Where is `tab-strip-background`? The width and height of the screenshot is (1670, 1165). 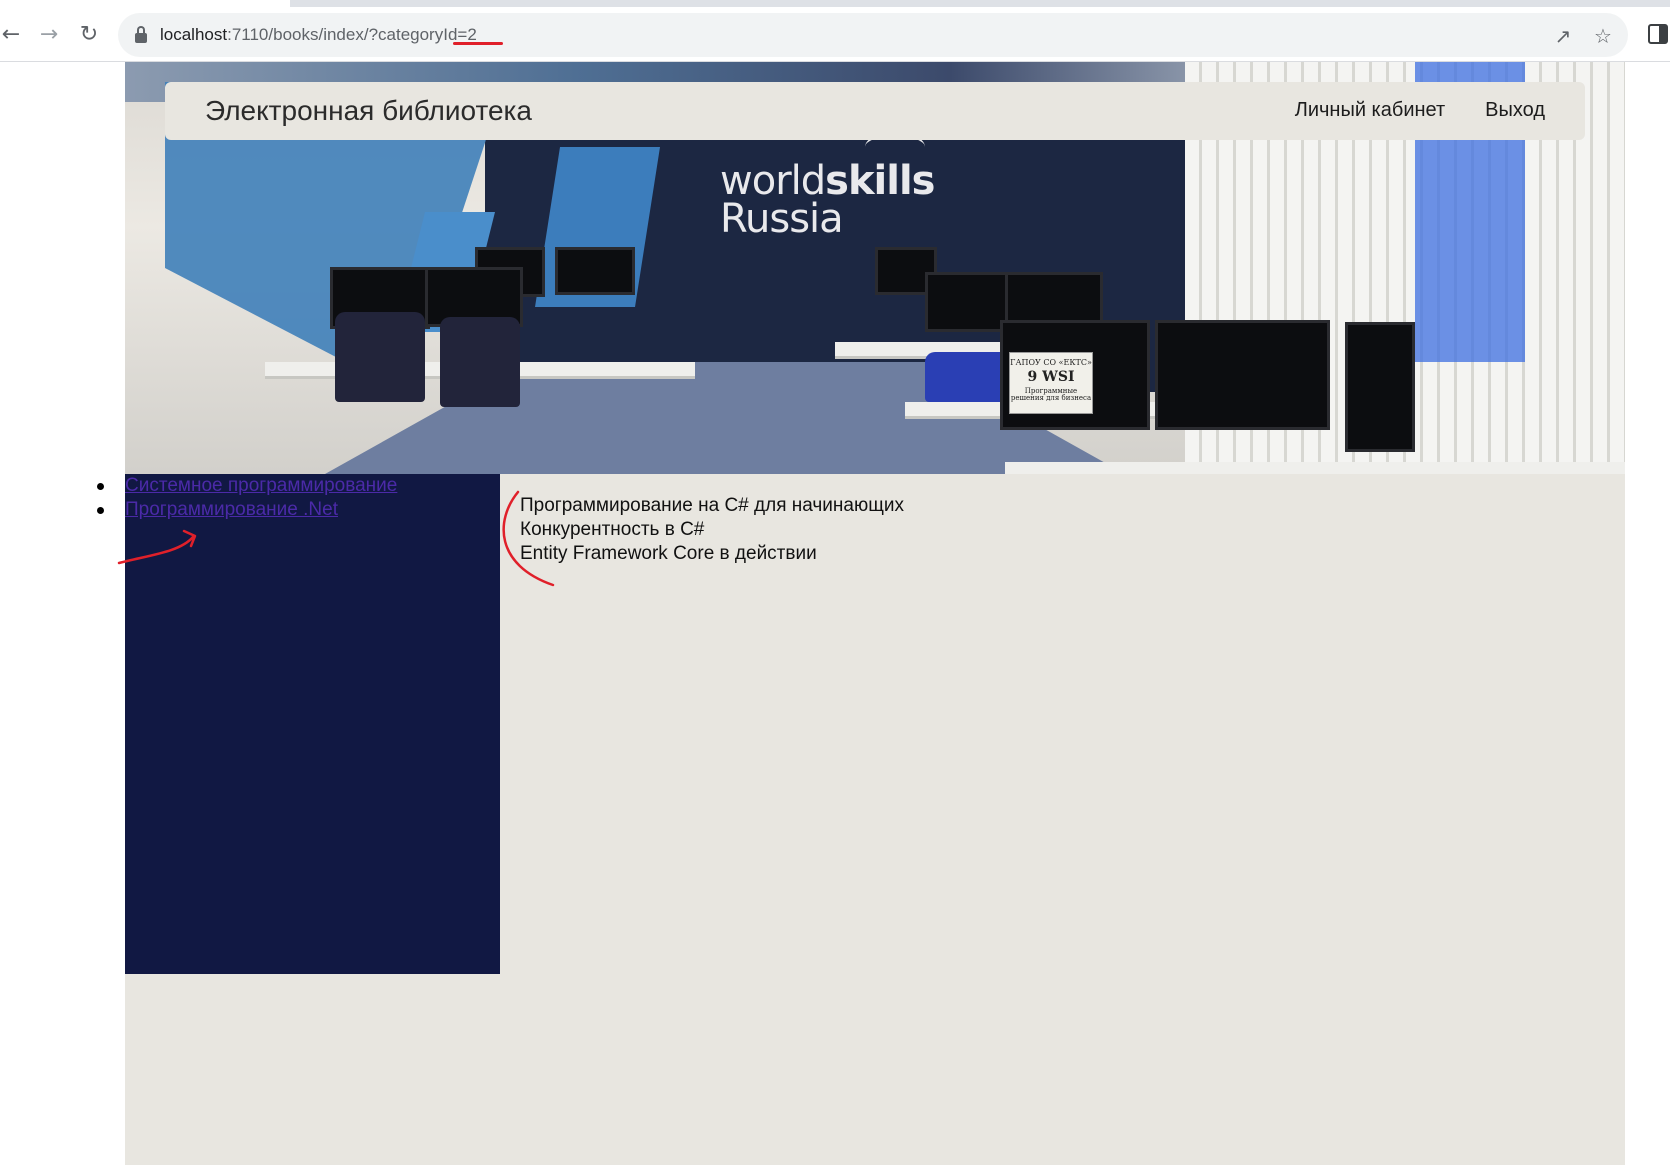 tab-strip-background is located at coordinates (980, 3).